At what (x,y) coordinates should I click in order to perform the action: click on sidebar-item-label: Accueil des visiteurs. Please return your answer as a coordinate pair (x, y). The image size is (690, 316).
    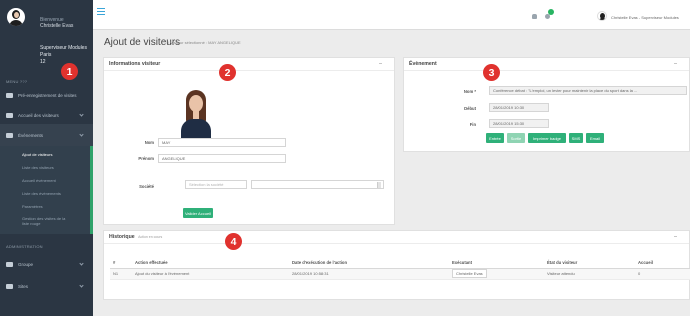
    Looking at the image, I should click on (38, 115).